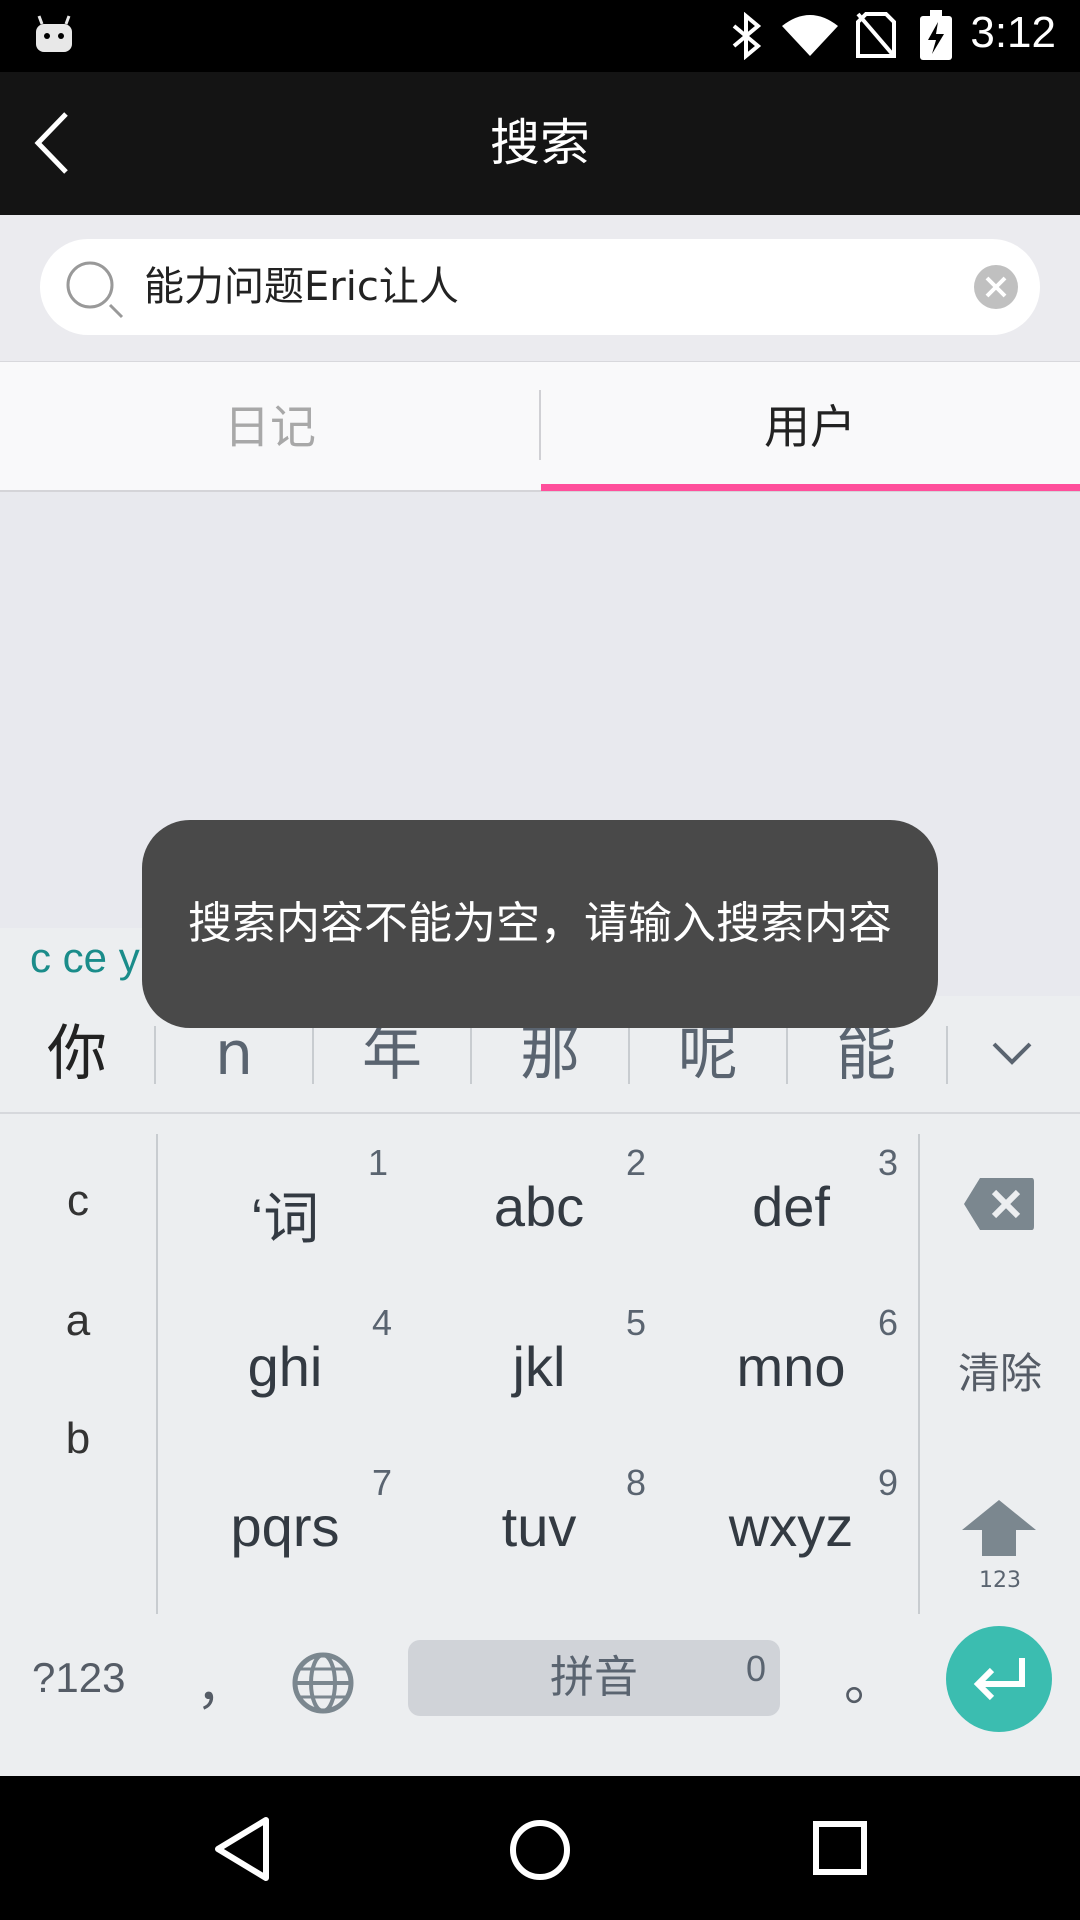 The height and width of the screenshot is (1920, 1080). Describe the element at coordinates (78, 1321) in the screenshot. I see `side-letter-a: a` at that location.